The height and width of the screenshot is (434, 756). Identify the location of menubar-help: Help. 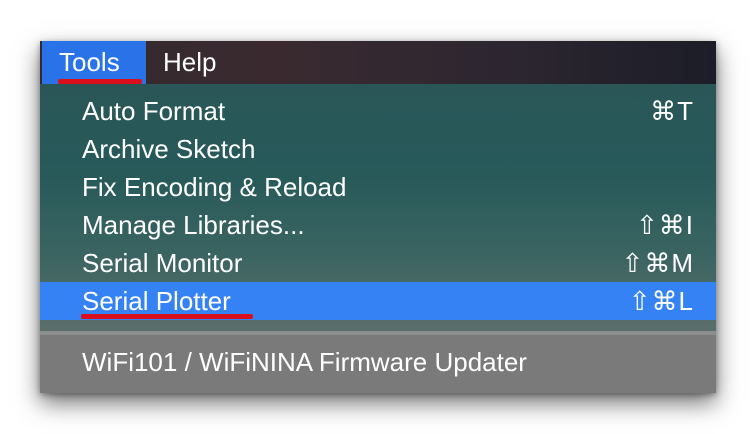
(196, 62).